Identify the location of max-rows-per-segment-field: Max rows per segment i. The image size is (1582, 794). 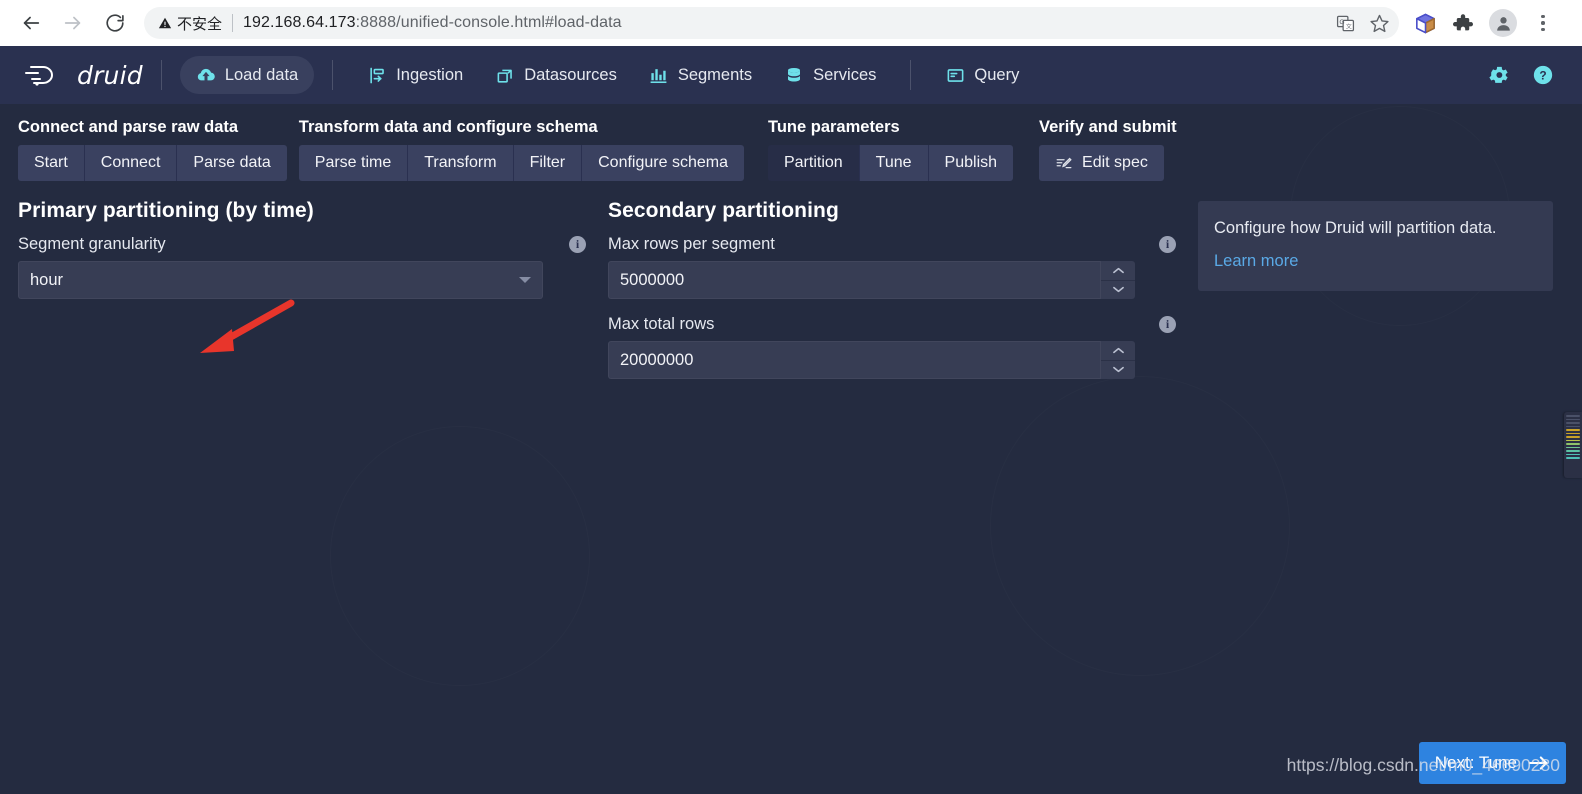
(893, 267).